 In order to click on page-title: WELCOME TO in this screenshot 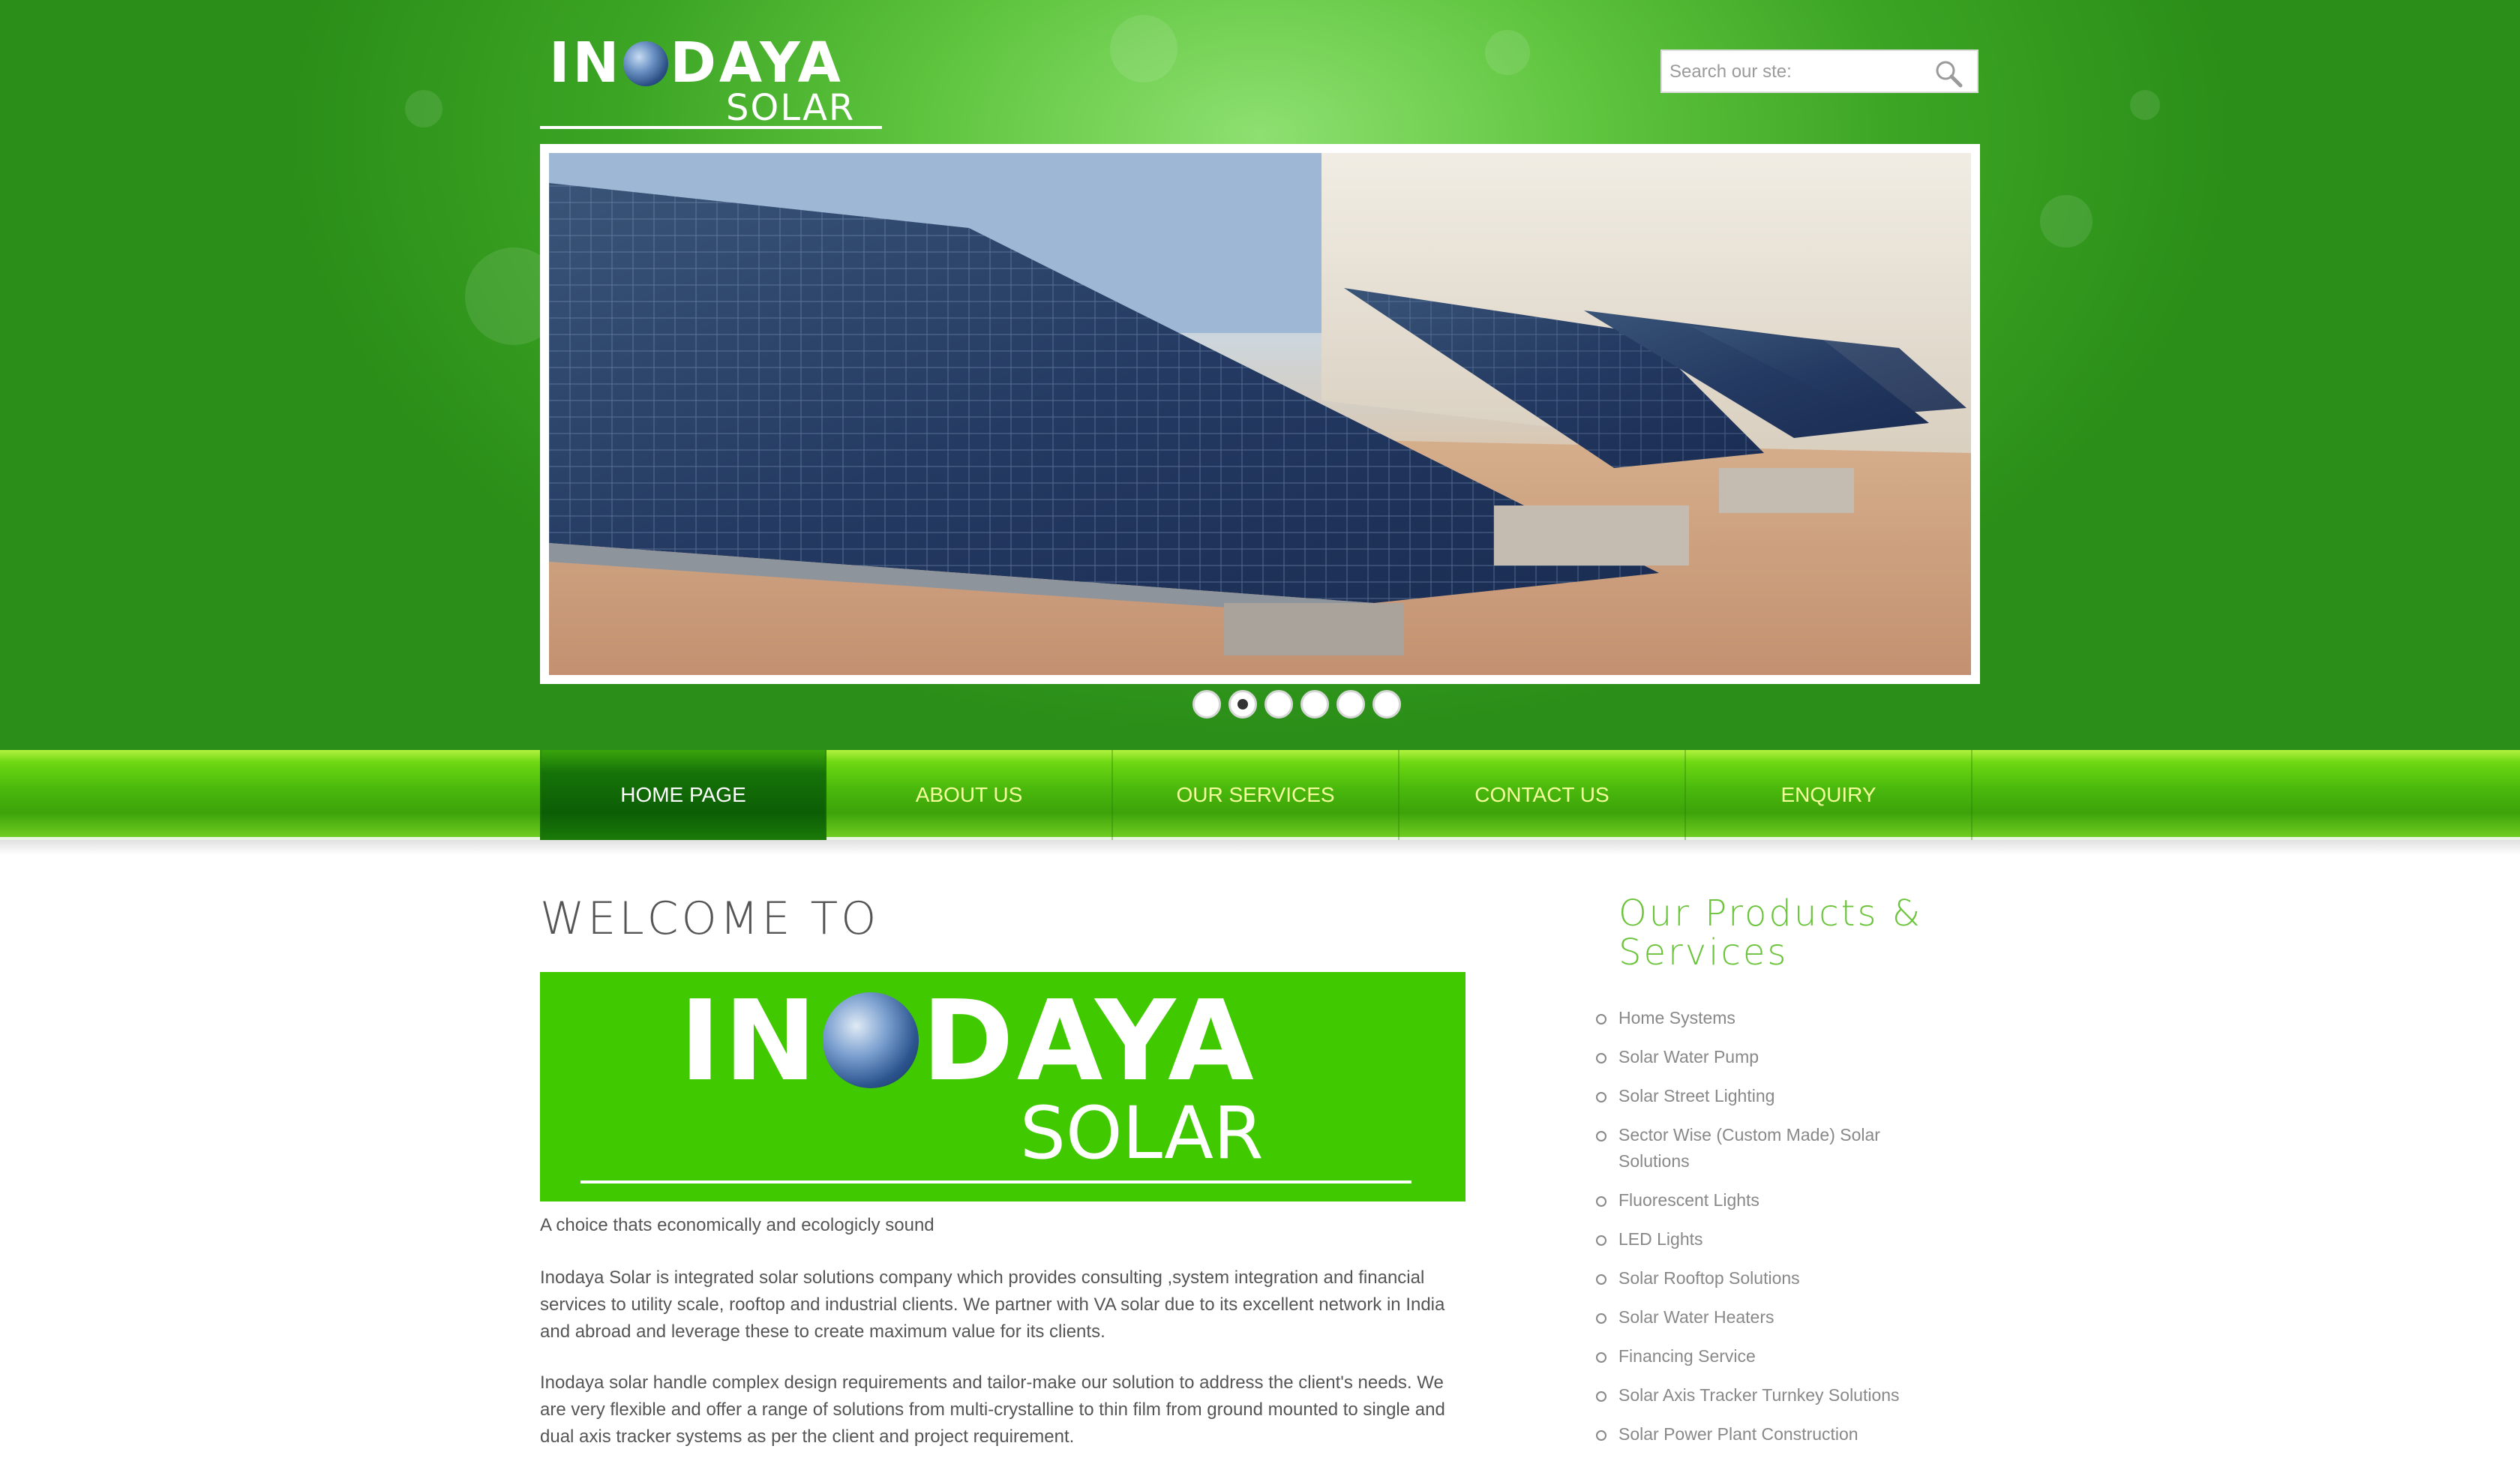, I will do `click(710, 918)`.